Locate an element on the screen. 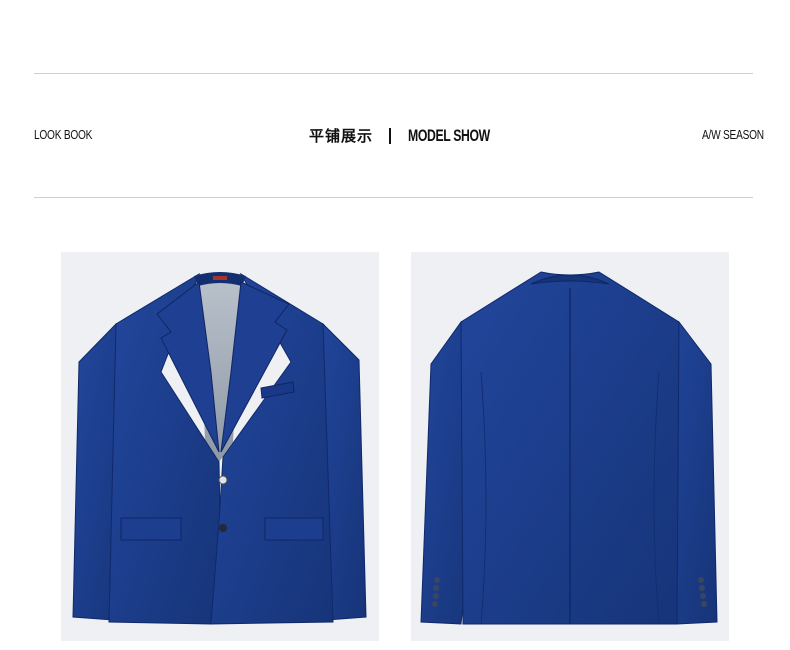 The image size is (790, 650). section-title-cn: 平铺展示 is located at coordinates (341, 136).